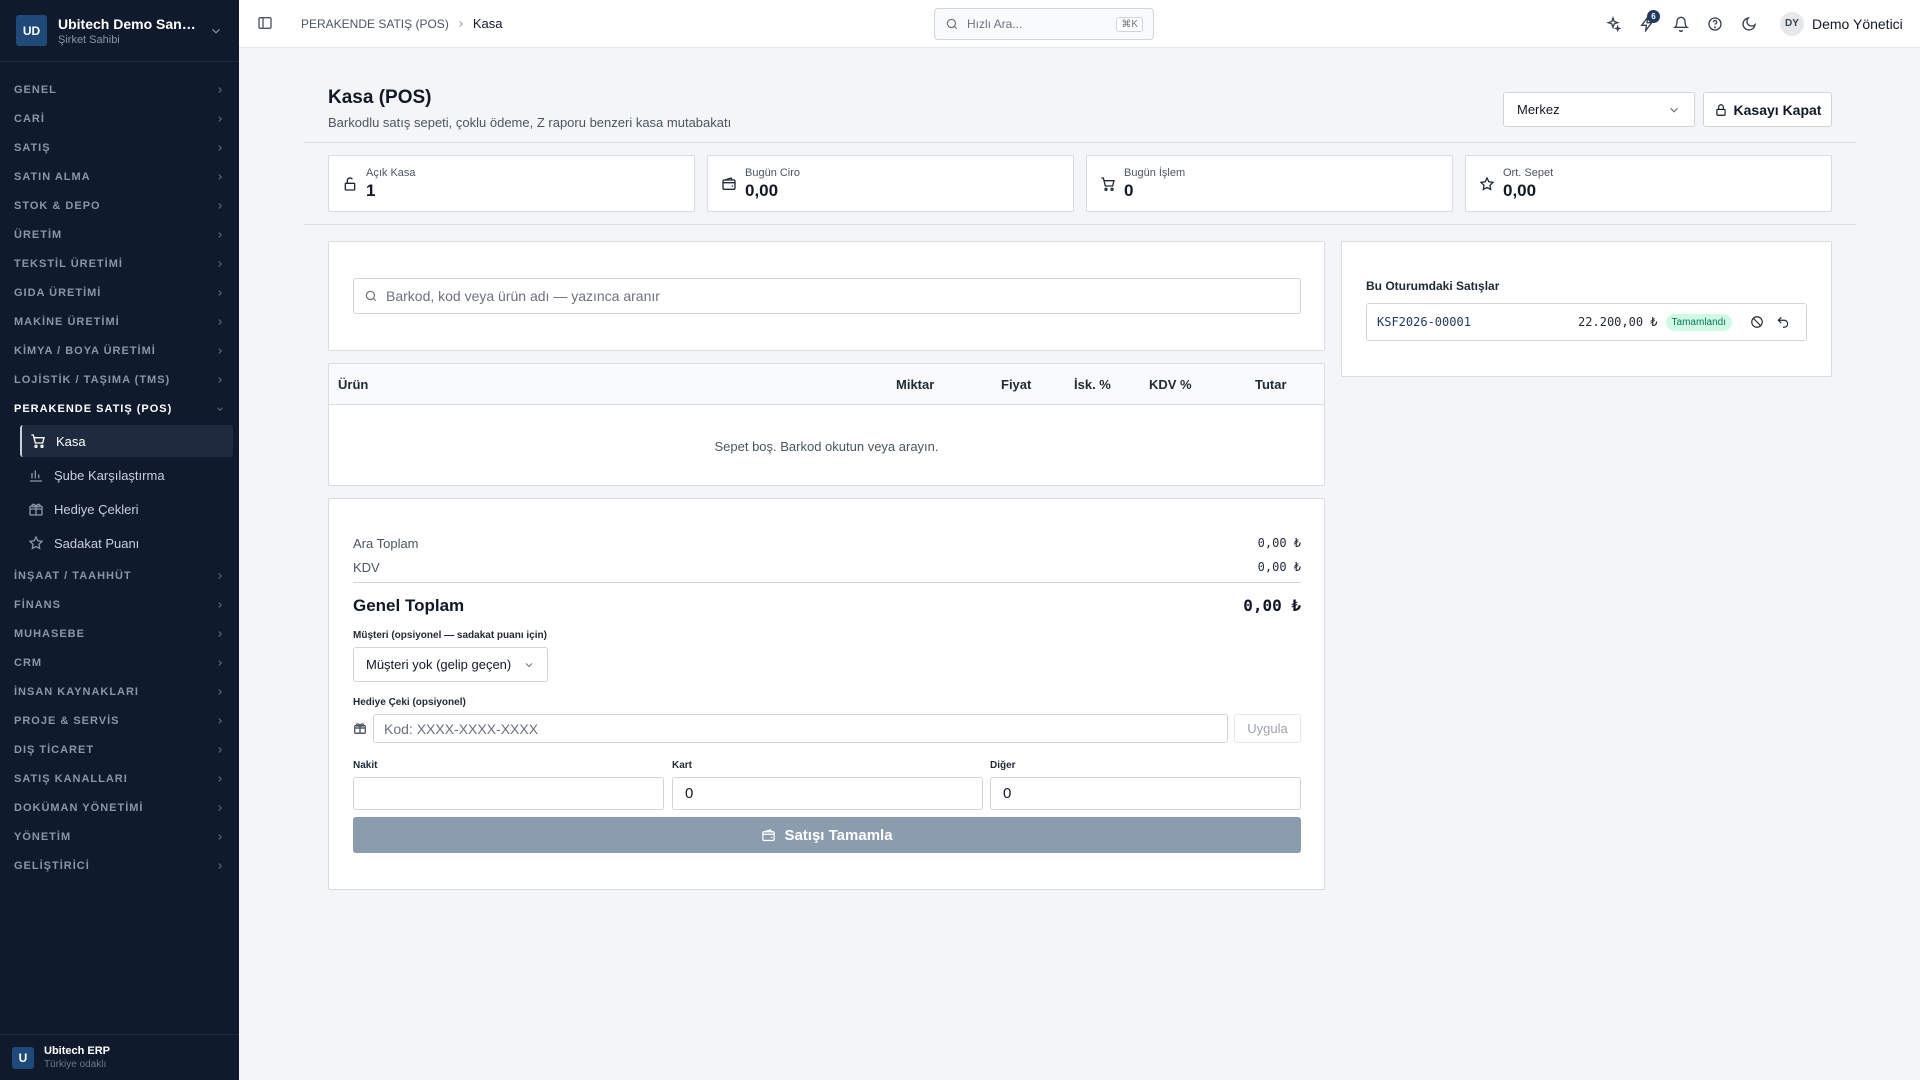 The width and height of the screenshot is (1920, 1080). Describe the element at coordinates (1715, 24) in the screenshot. I see `help-icon` at that location.